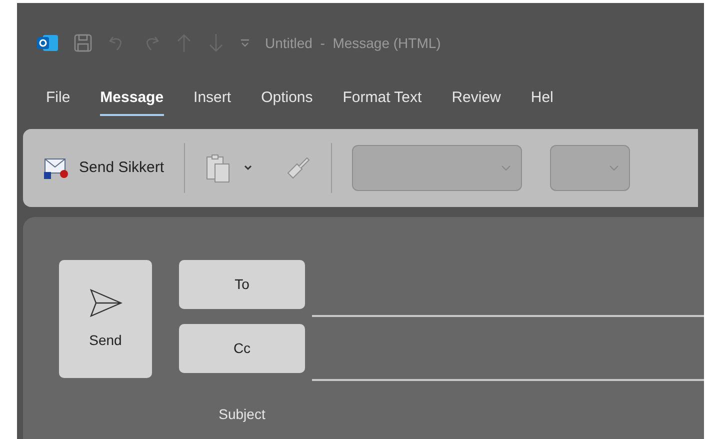 This screenshot has width=718, height=439. Describe the element at coordinates (353, 43) in the screenshot. I see `window-title: Untitled - Message (HTML)` at that location.